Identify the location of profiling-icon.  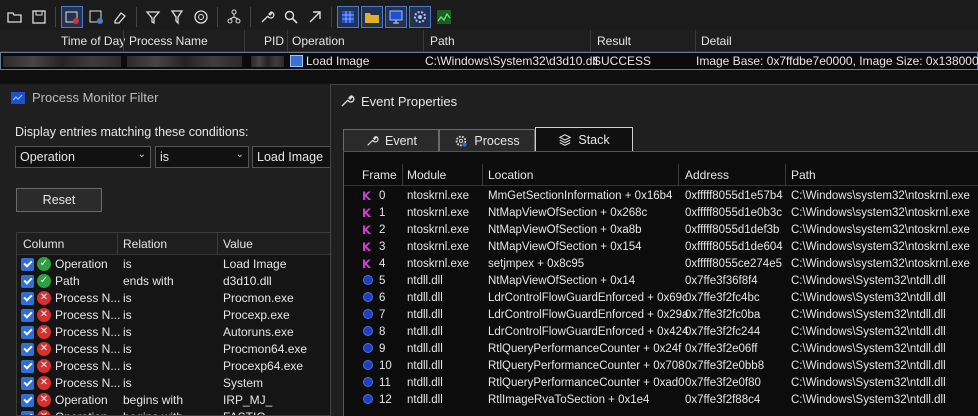
(444, 17).